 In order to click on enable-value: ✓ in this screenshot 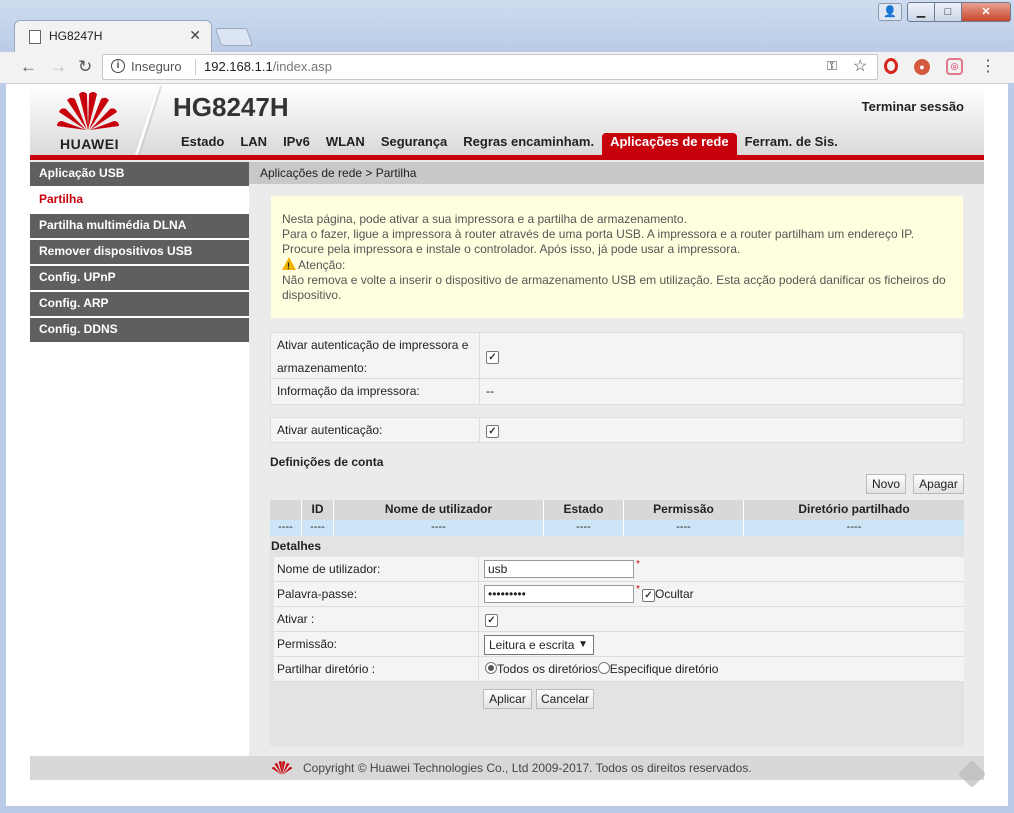, I will do `click(491, 619)`.